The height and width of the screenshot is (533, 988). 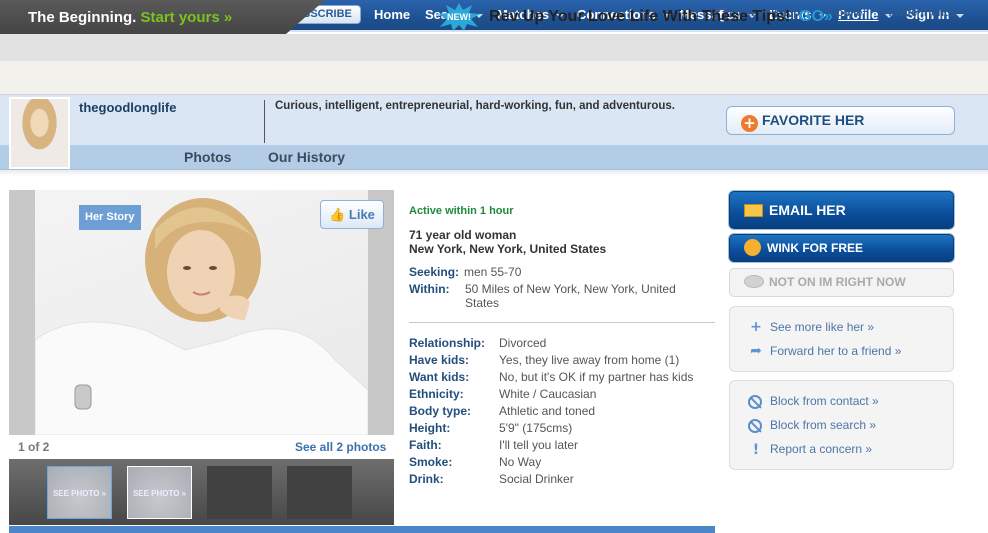 What do you see at coordinates (821, 449) in the screenshot?
I see `report-concern-link: Report a concern »` at bounding box center [821, 449].